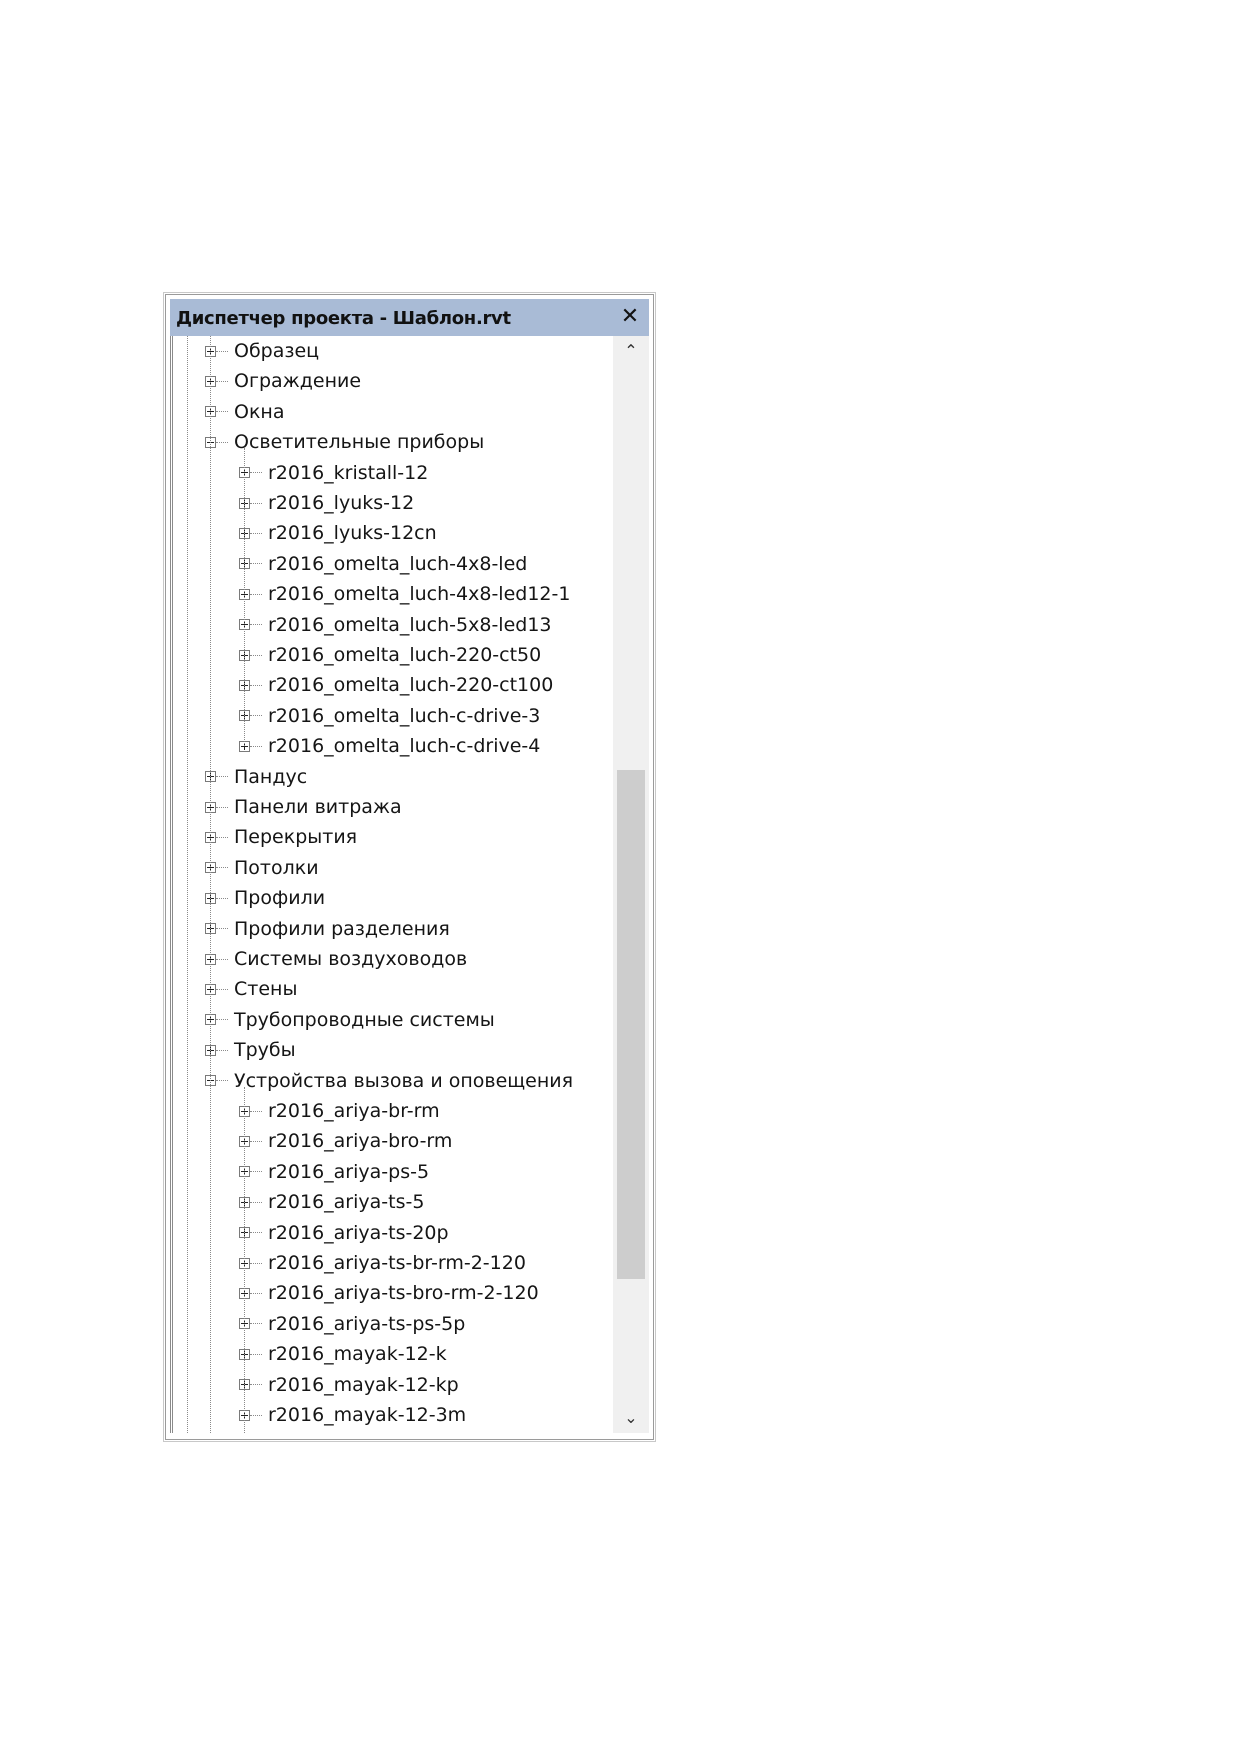  I want to click on tree-family: r2016_omelta_luch-c-drive-4, so click(389, 746).